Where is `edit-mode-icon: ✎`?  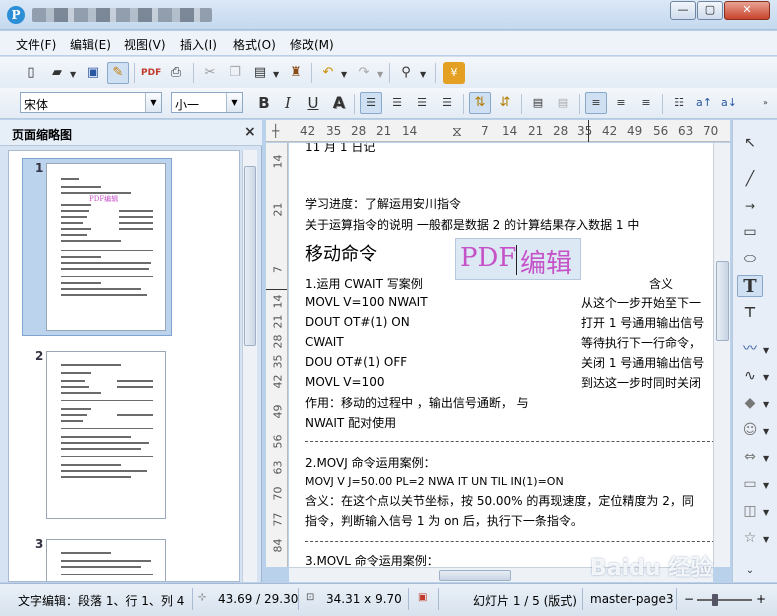
edit-mode-icon: ✎ is located at coordinates (118, 73).